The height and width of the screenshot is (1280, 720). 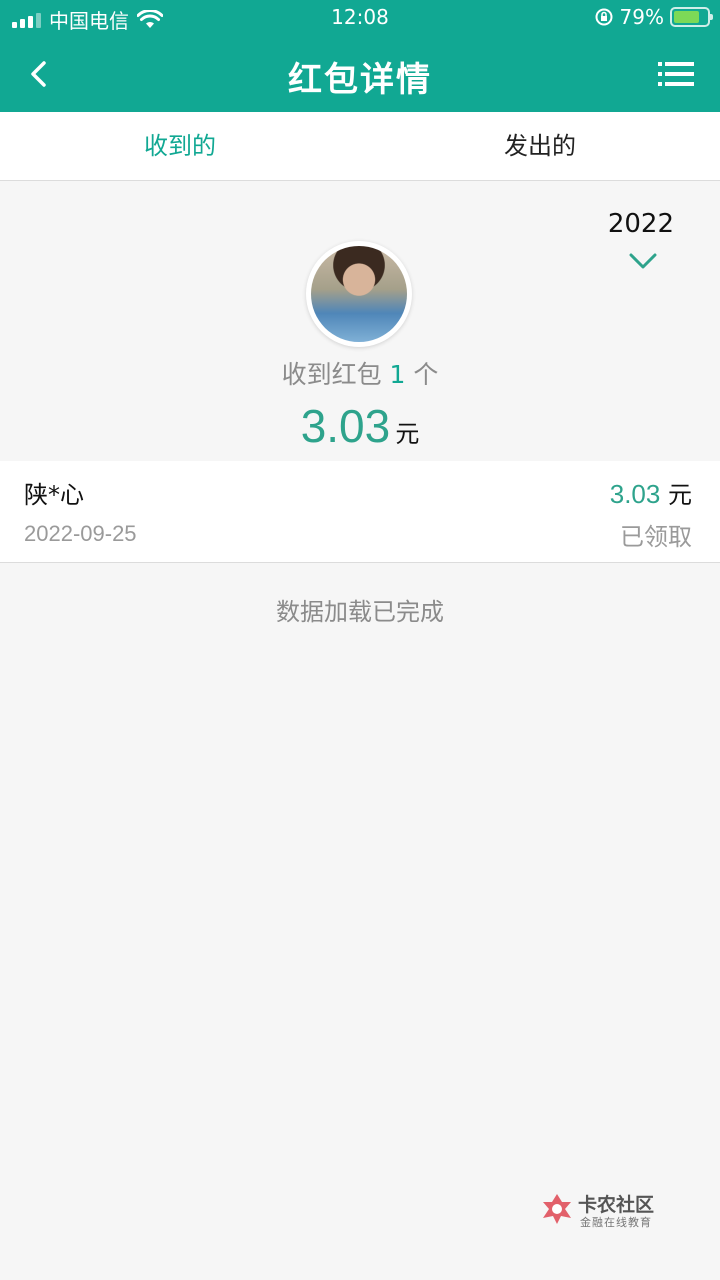 I want to click on total-amount: 3.03, so click(x=345, y=426).